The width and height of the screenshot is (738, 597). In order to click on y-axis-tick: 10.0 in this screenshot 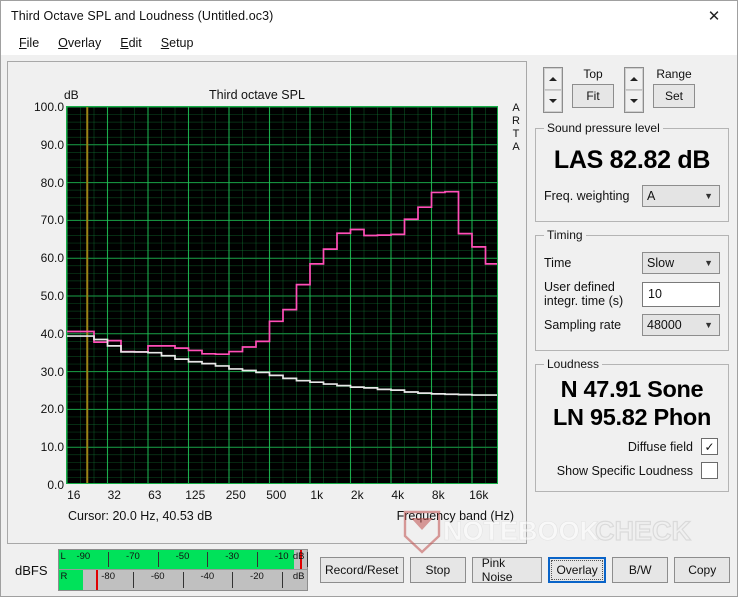, I will do `click(52, 447)`.